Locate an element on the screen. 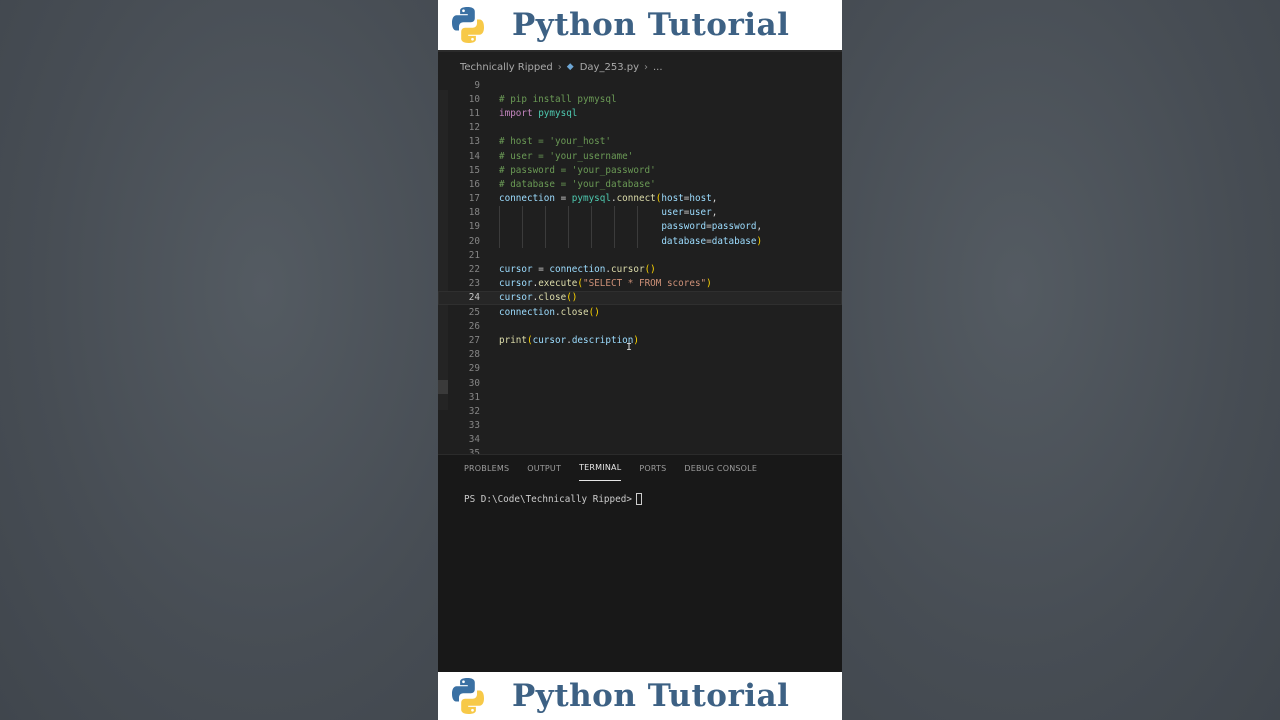 This screenshot has height=720, width=1280. line-number: 23 is located at coordinates (474, 284).